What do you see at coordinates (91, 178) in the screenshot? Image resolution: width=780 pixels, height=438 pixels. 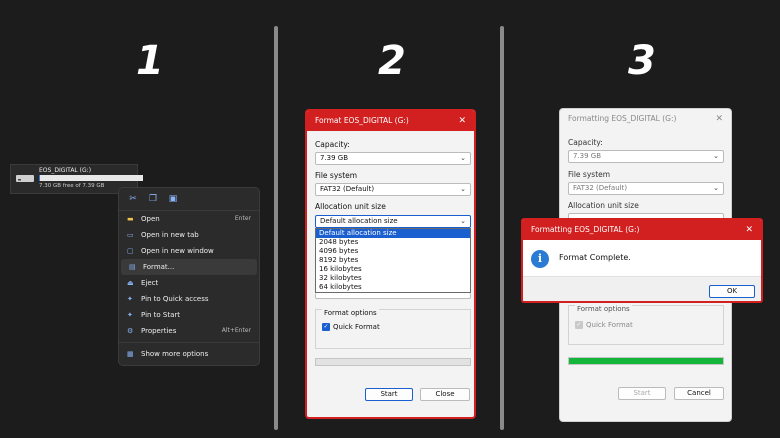 I see `drive-usage-bar` at bounding box center [91, 178].